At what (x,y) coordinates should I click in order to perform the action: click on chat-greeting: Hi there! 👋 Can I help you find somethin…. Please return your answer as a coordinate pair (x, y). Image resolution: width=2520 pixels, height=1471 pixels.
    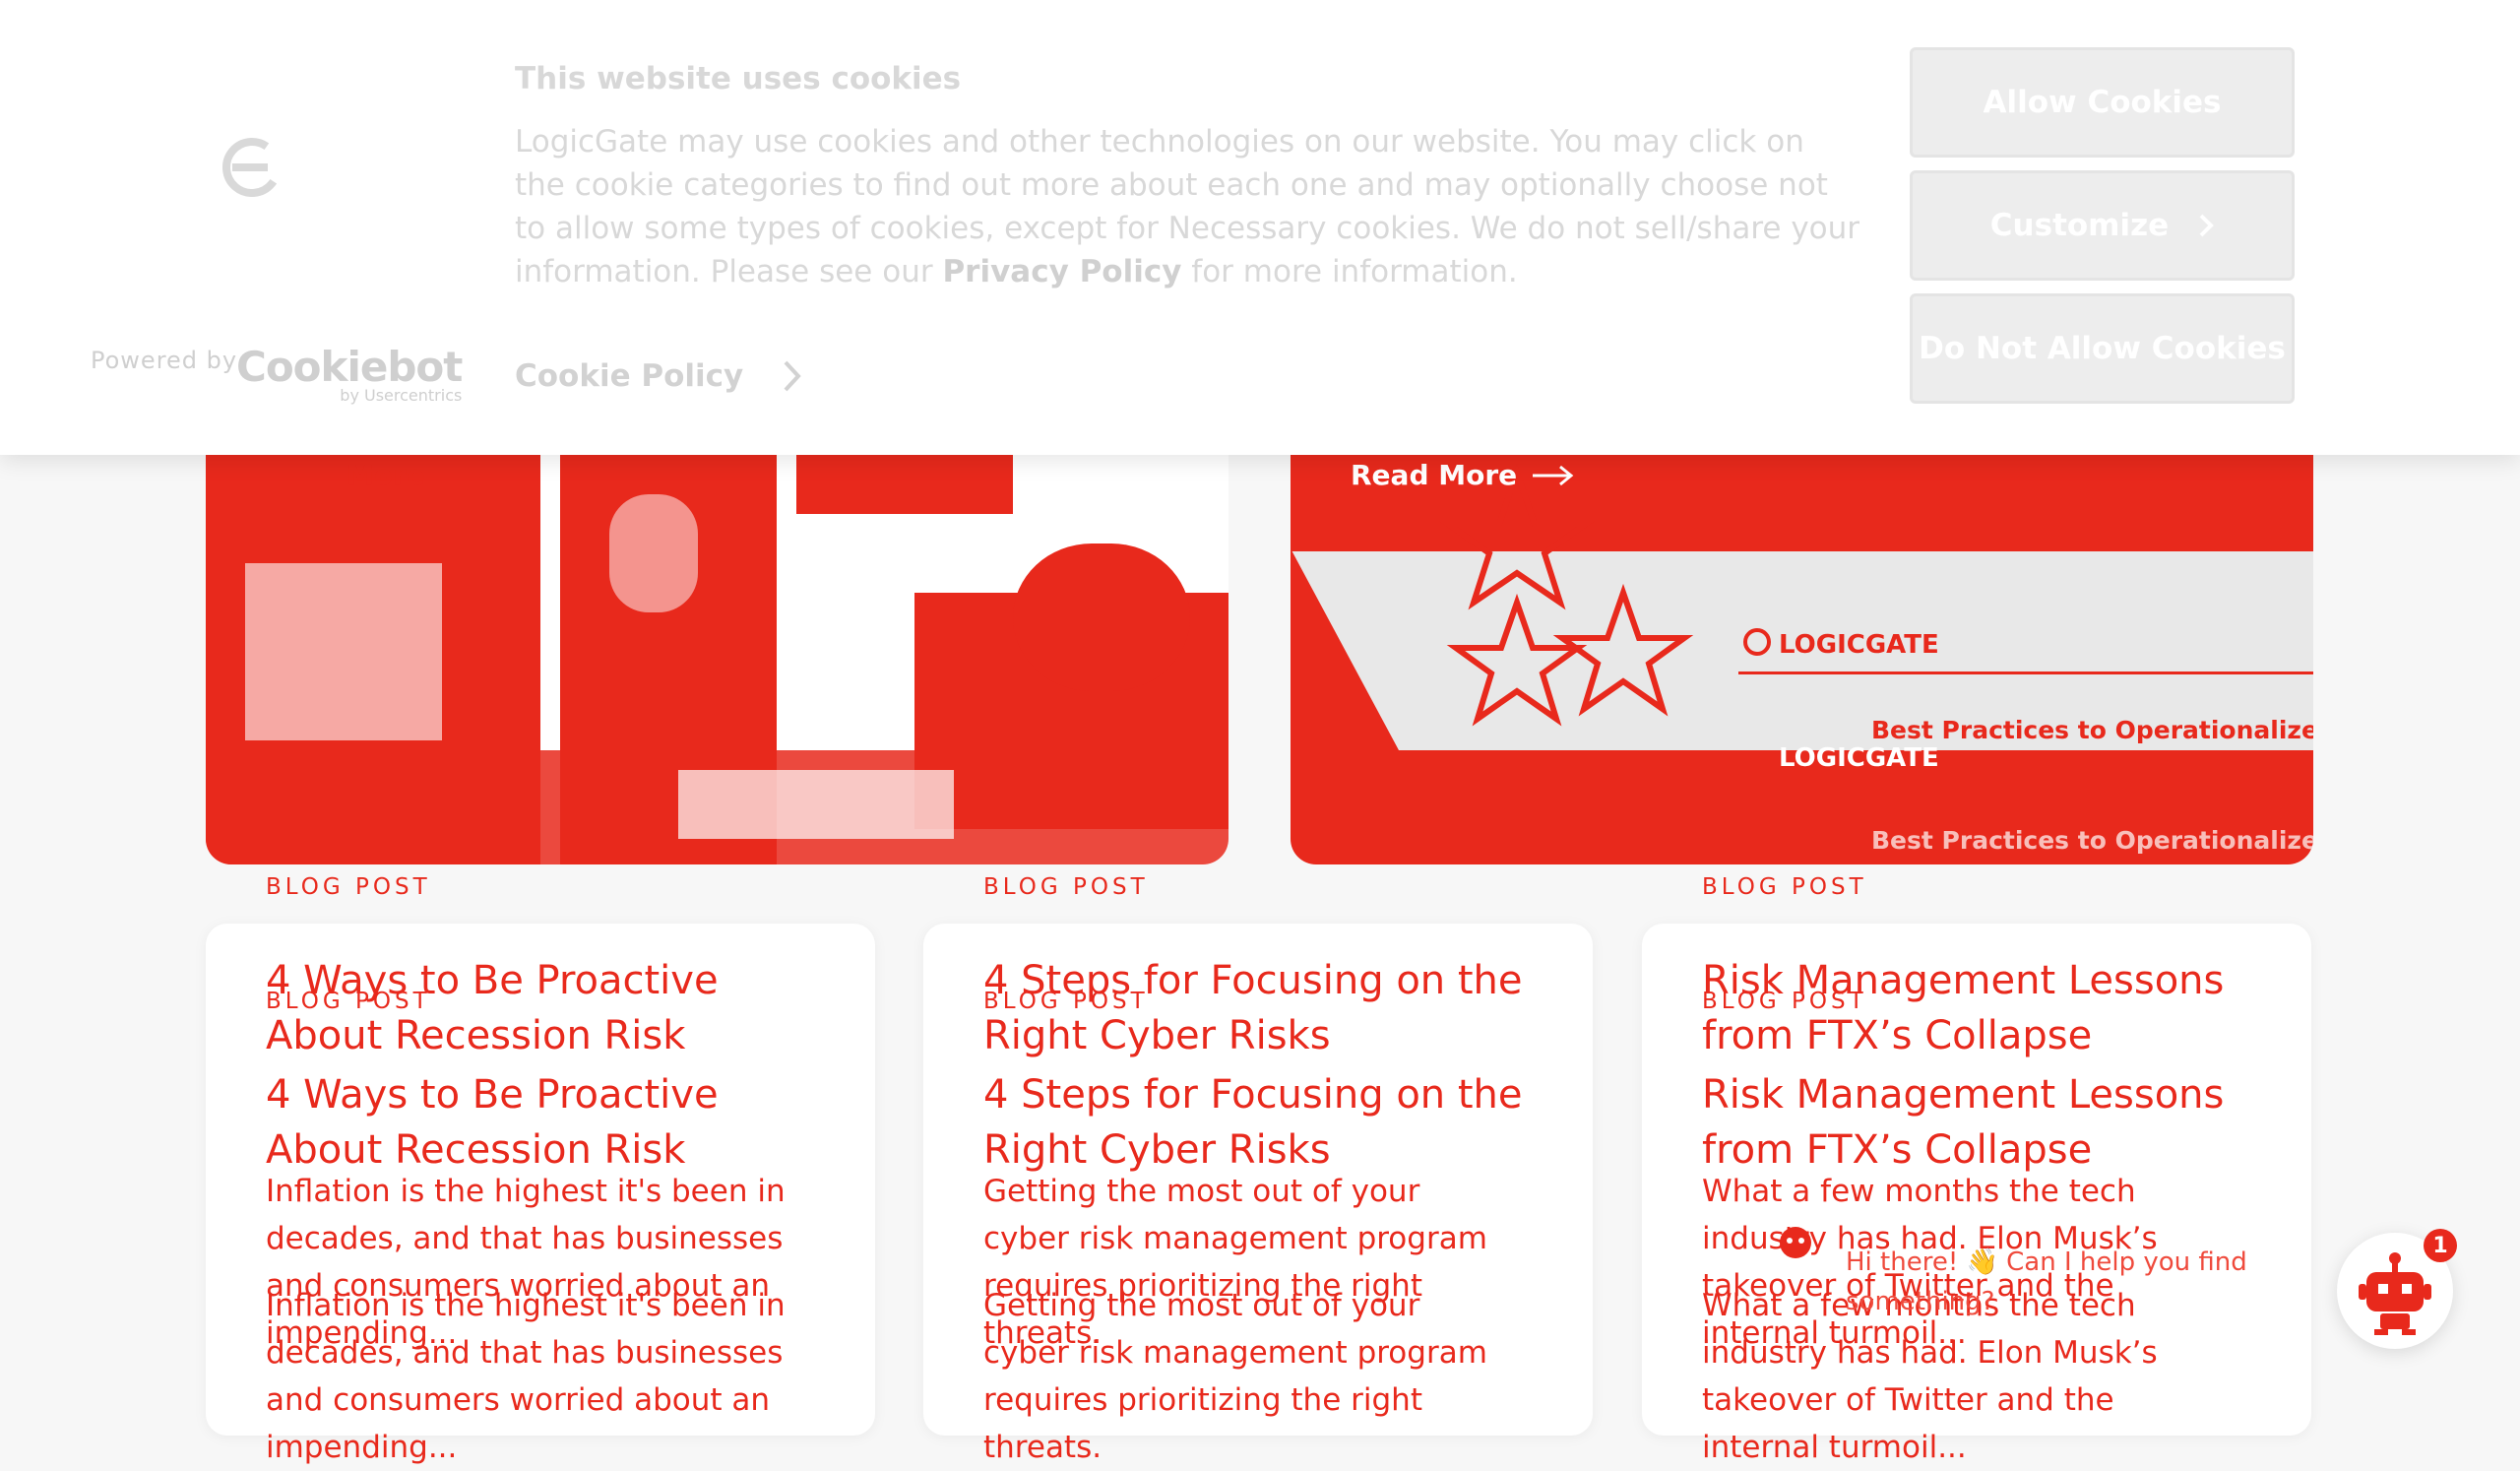
    Looking at the image, I should click on (2057, 1282).